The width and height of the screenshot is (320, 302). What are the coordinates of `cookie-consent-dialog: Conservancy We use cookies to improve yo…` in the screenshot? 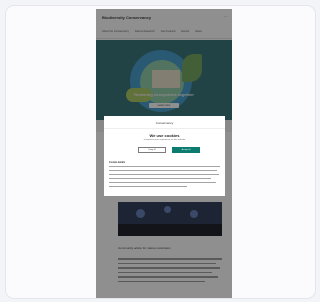 It's located at (164, 156).